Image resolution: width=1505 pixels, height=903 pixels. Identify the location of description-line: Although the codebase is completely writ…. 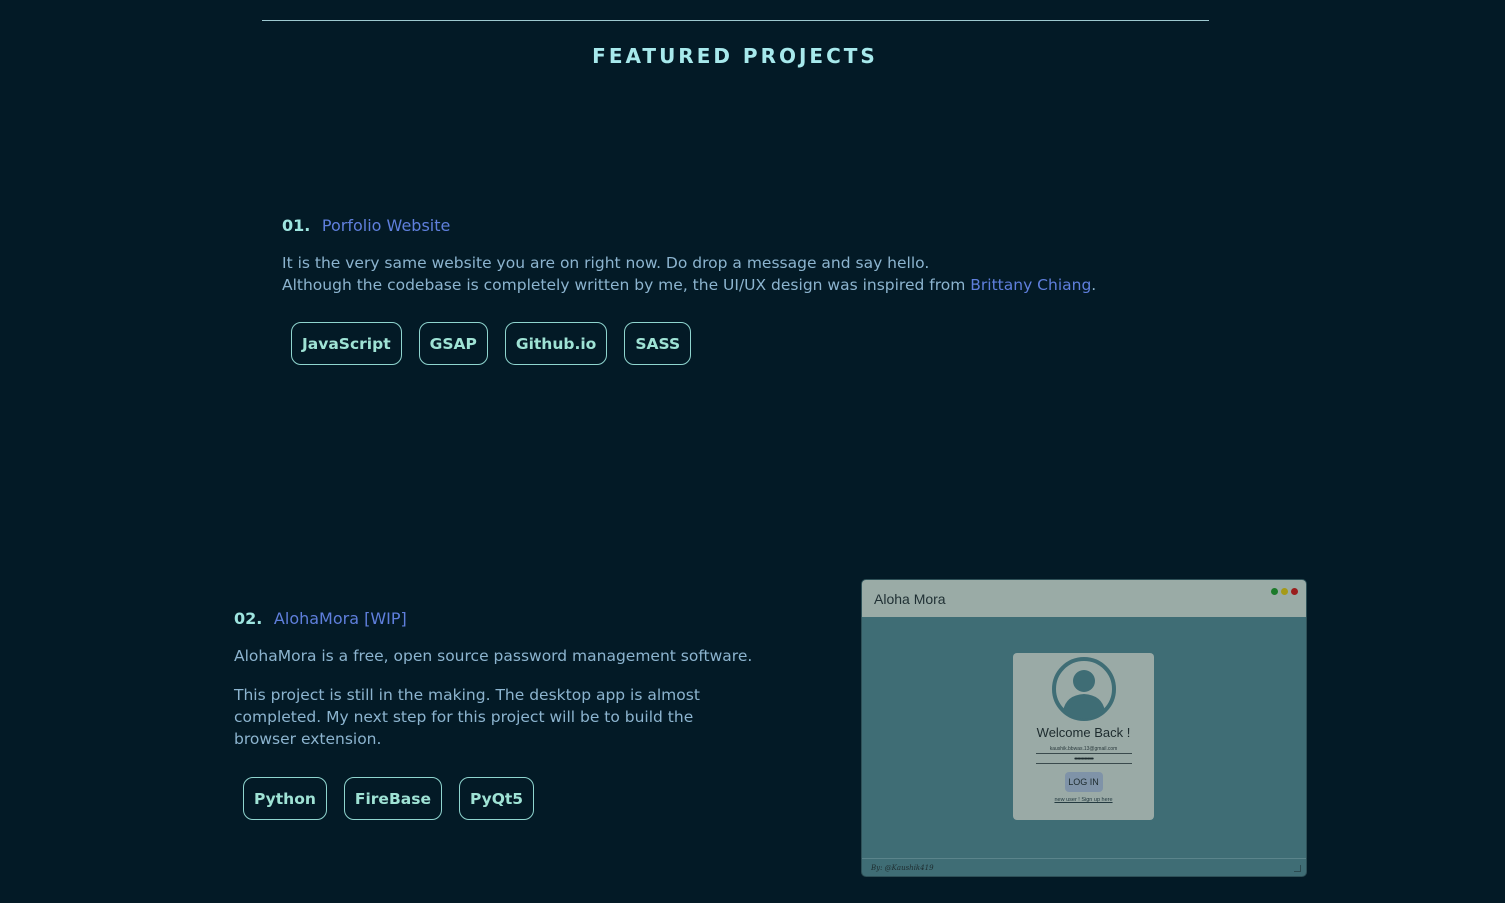
(762, 285).